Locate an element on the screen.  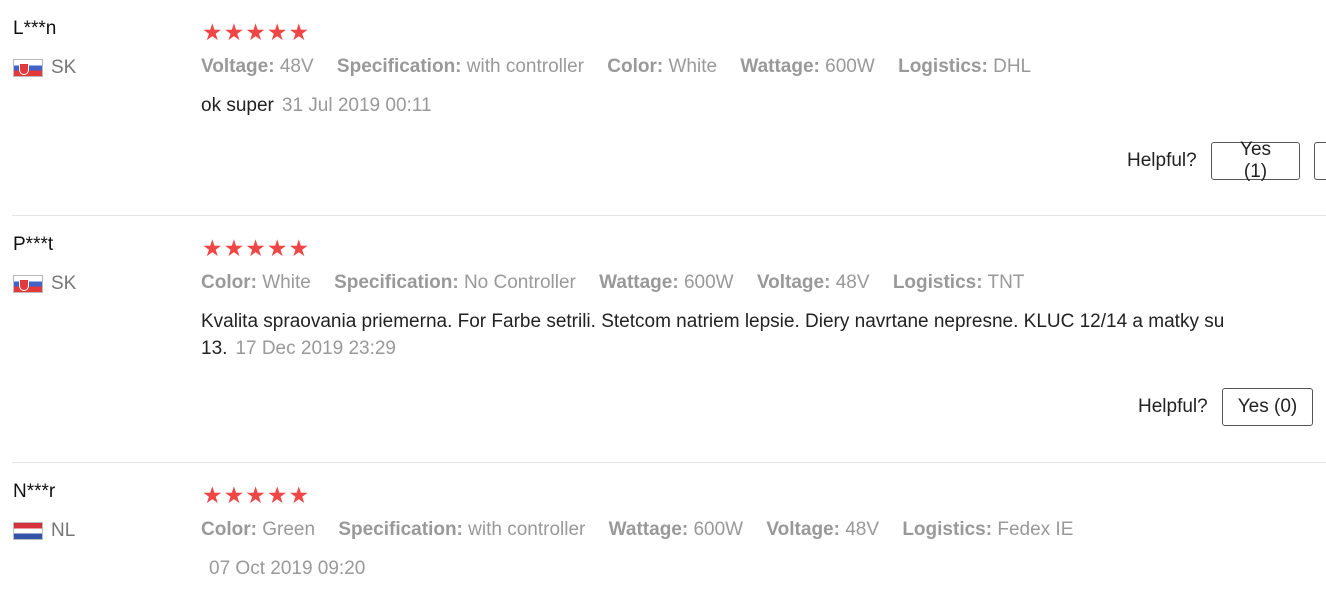
reviewer-name: P***t is located at coordinates (33, 244).